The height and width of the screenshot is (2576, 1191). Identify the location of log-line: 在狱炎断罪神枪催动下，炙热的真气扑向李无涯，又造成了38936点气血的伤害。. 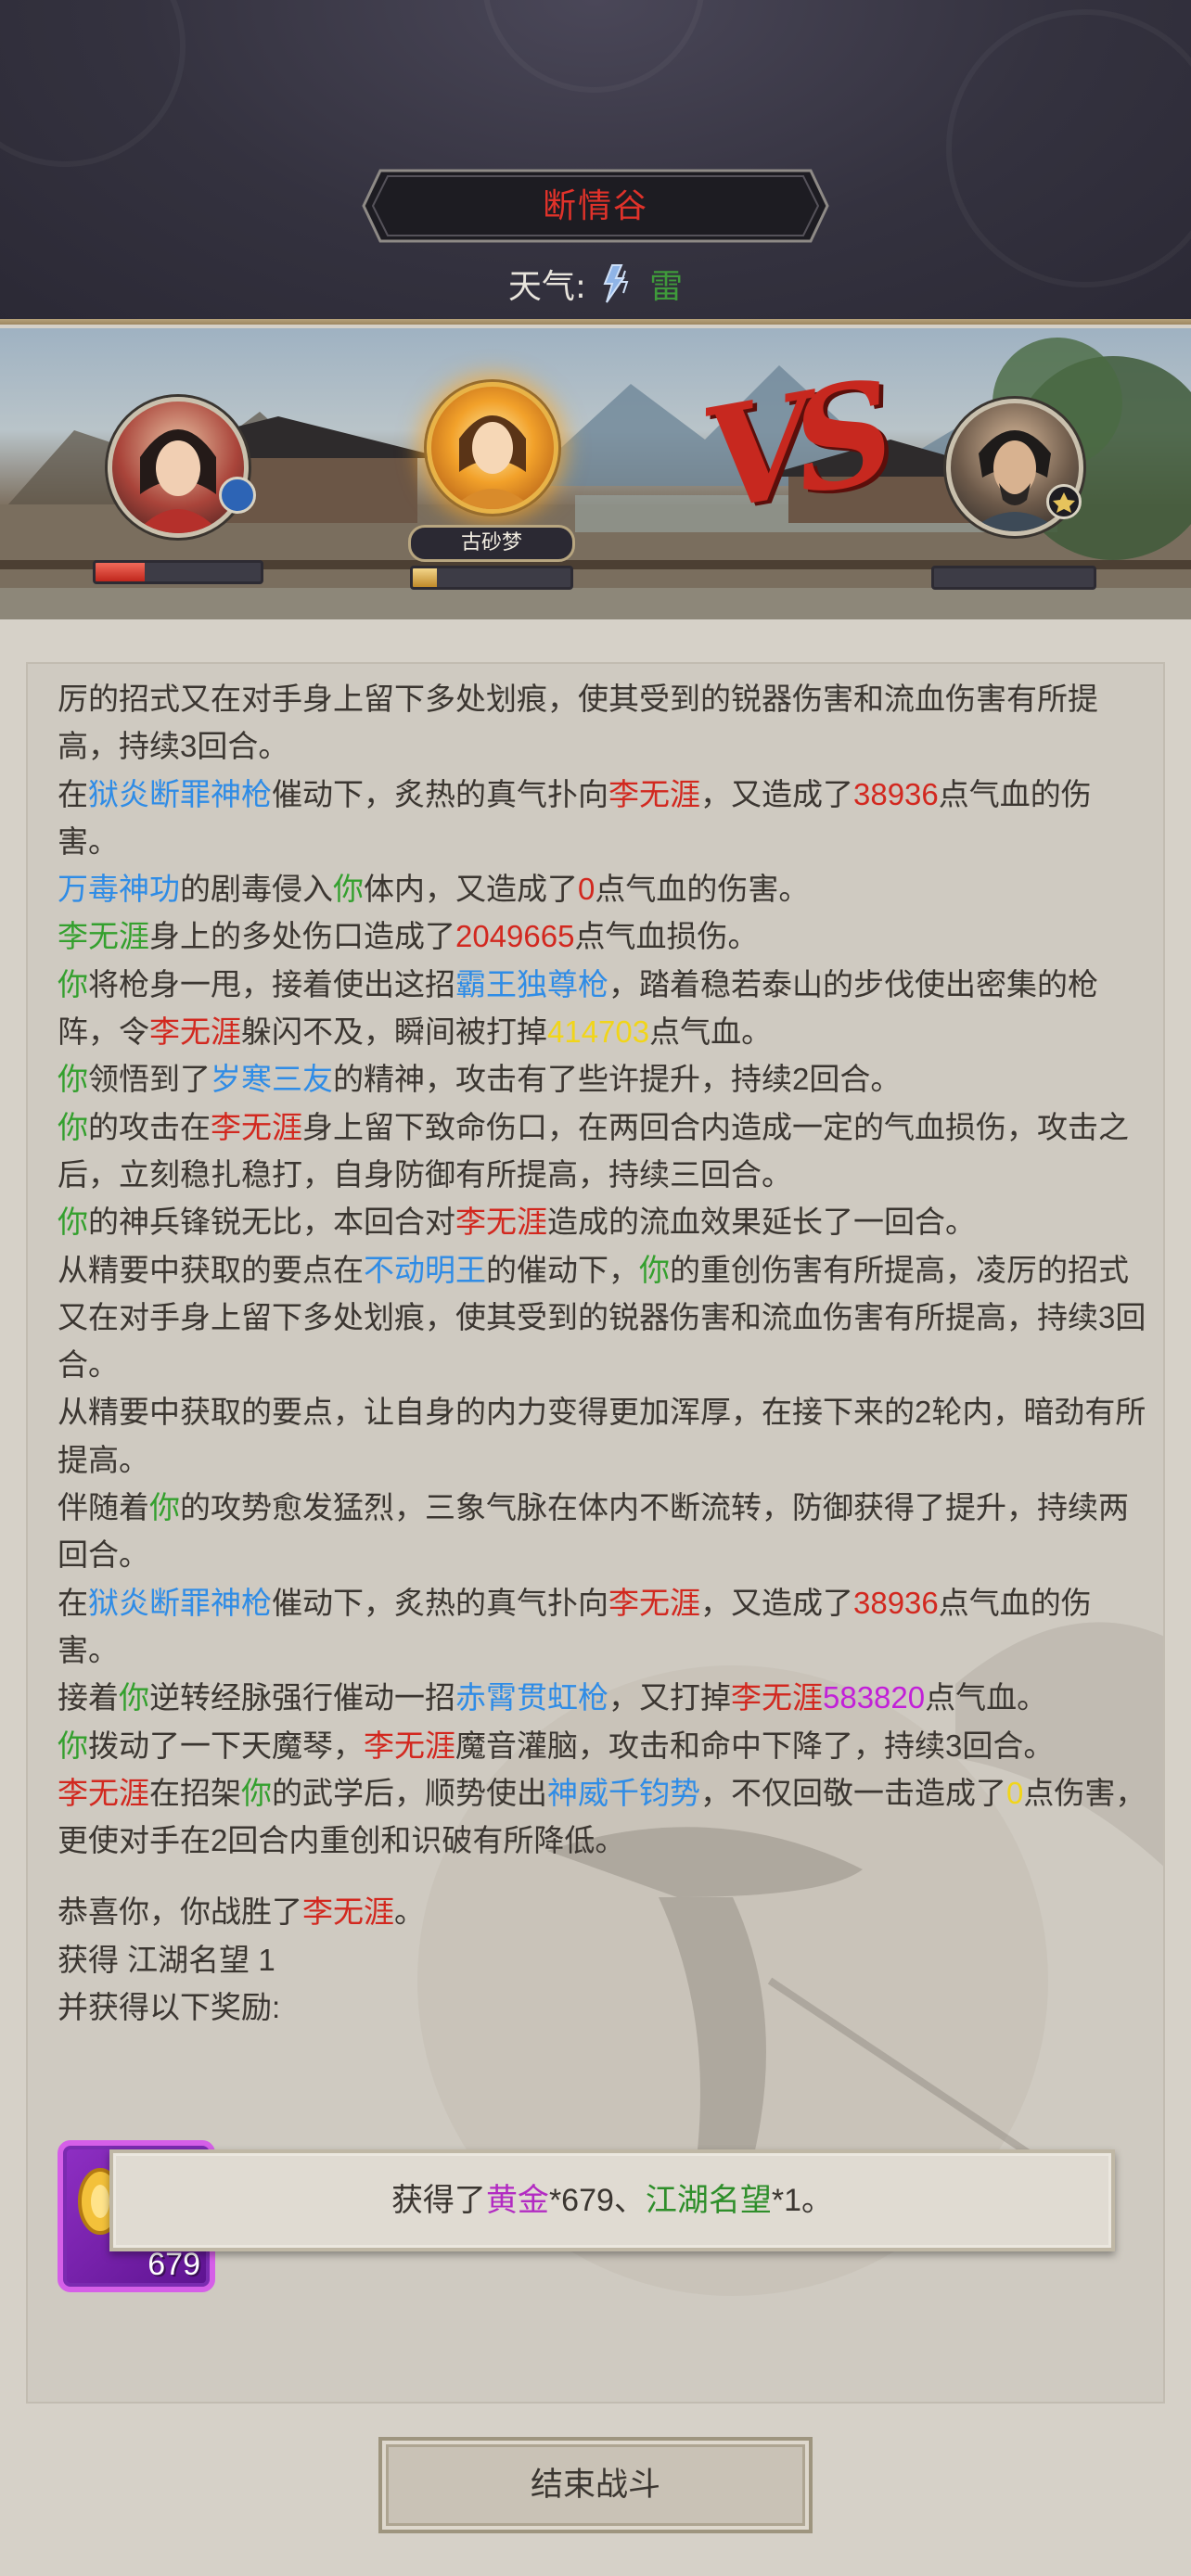
(605, 1627).